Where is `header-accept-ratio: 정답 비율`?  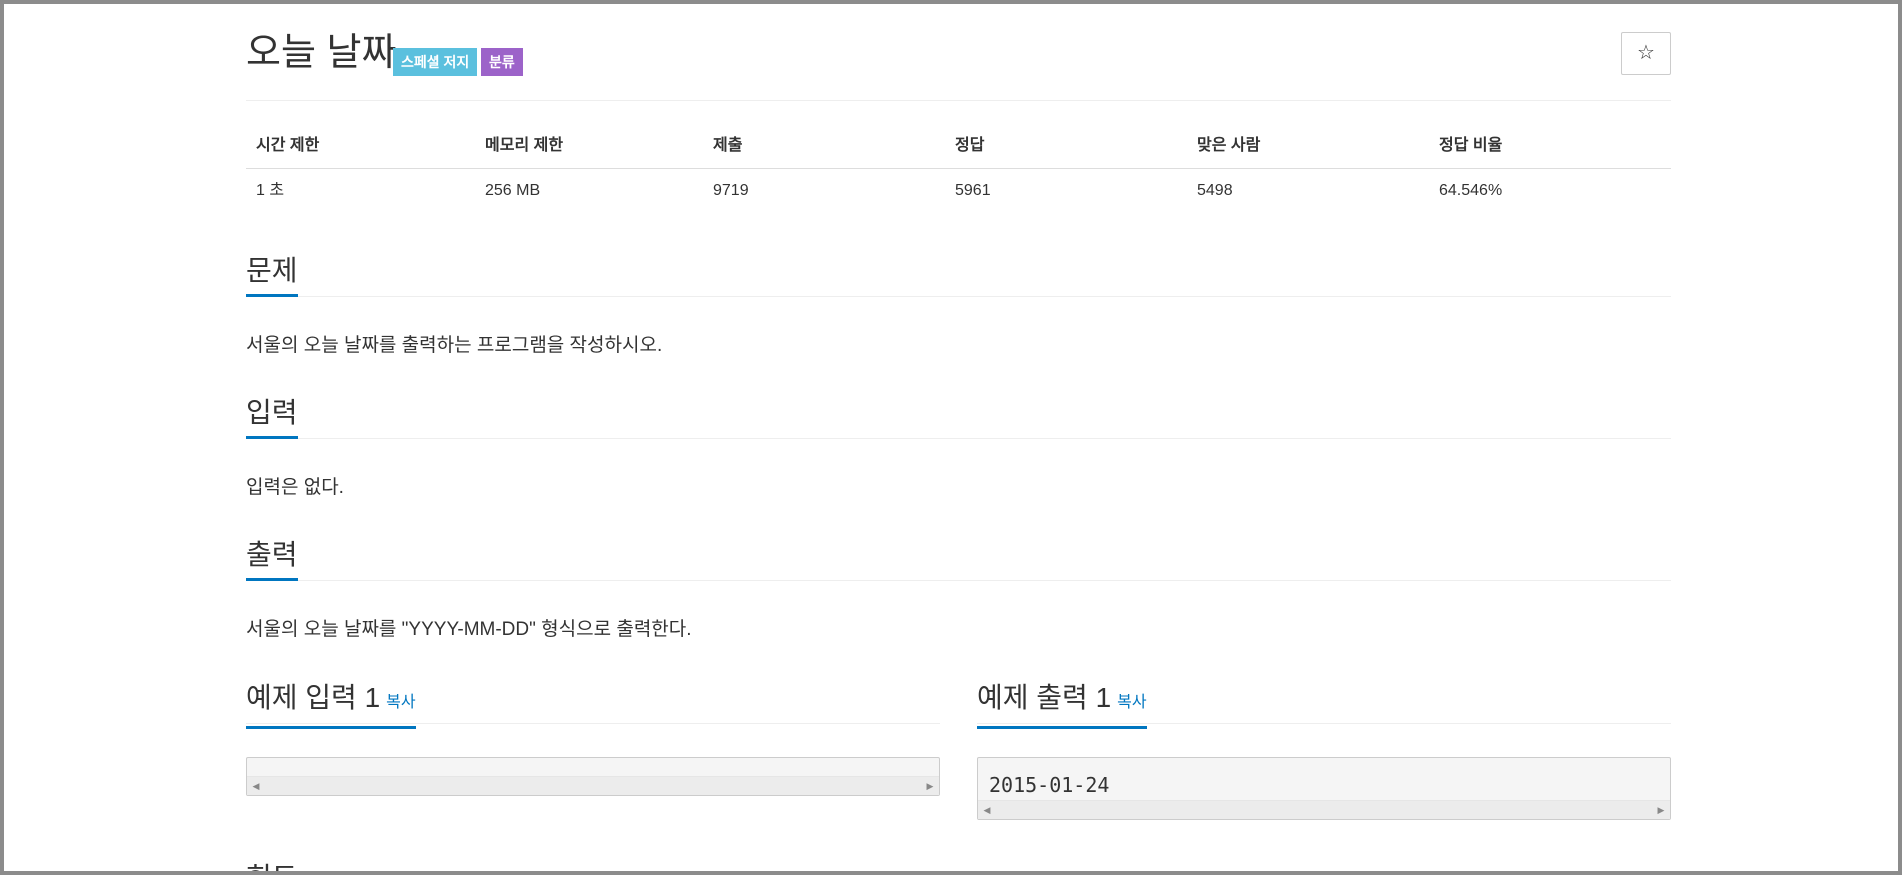 header-accept-ratio: 정답 비율 is located at coordinates (1471, 145).